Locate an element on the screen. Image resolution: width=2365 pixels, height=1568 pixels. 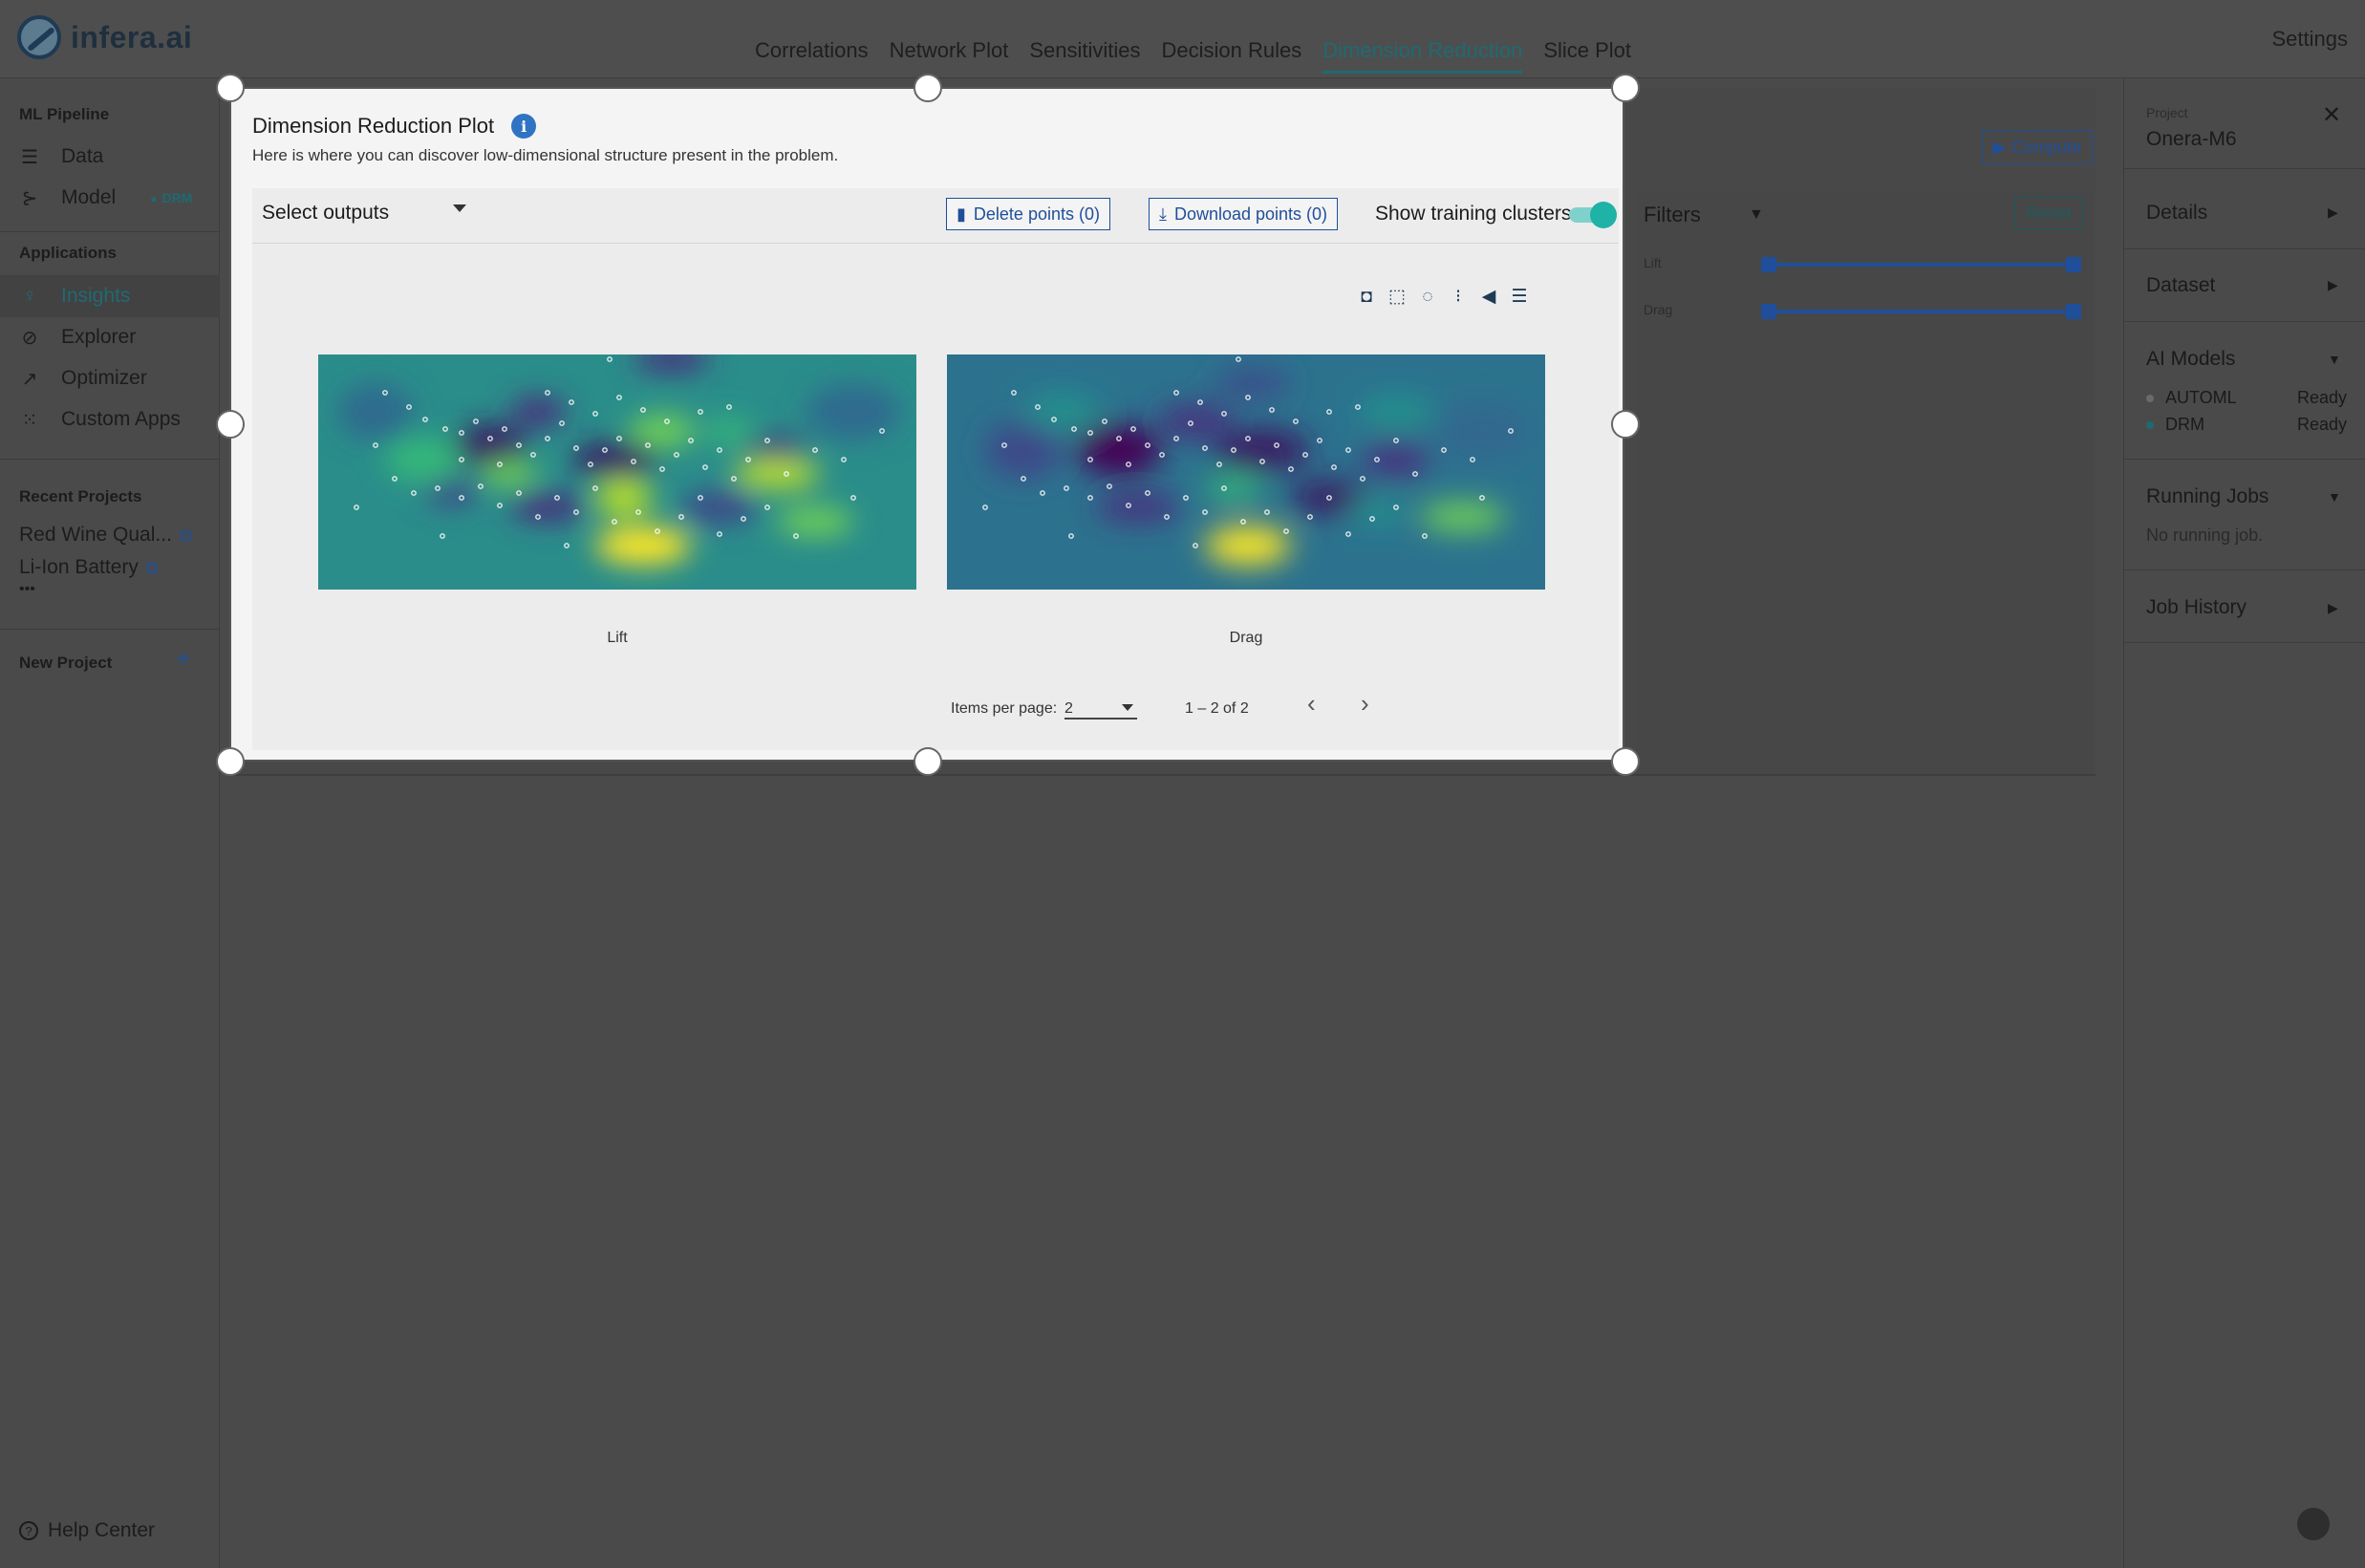
job-history-section: Job History is located at coordinates (2197, 608).